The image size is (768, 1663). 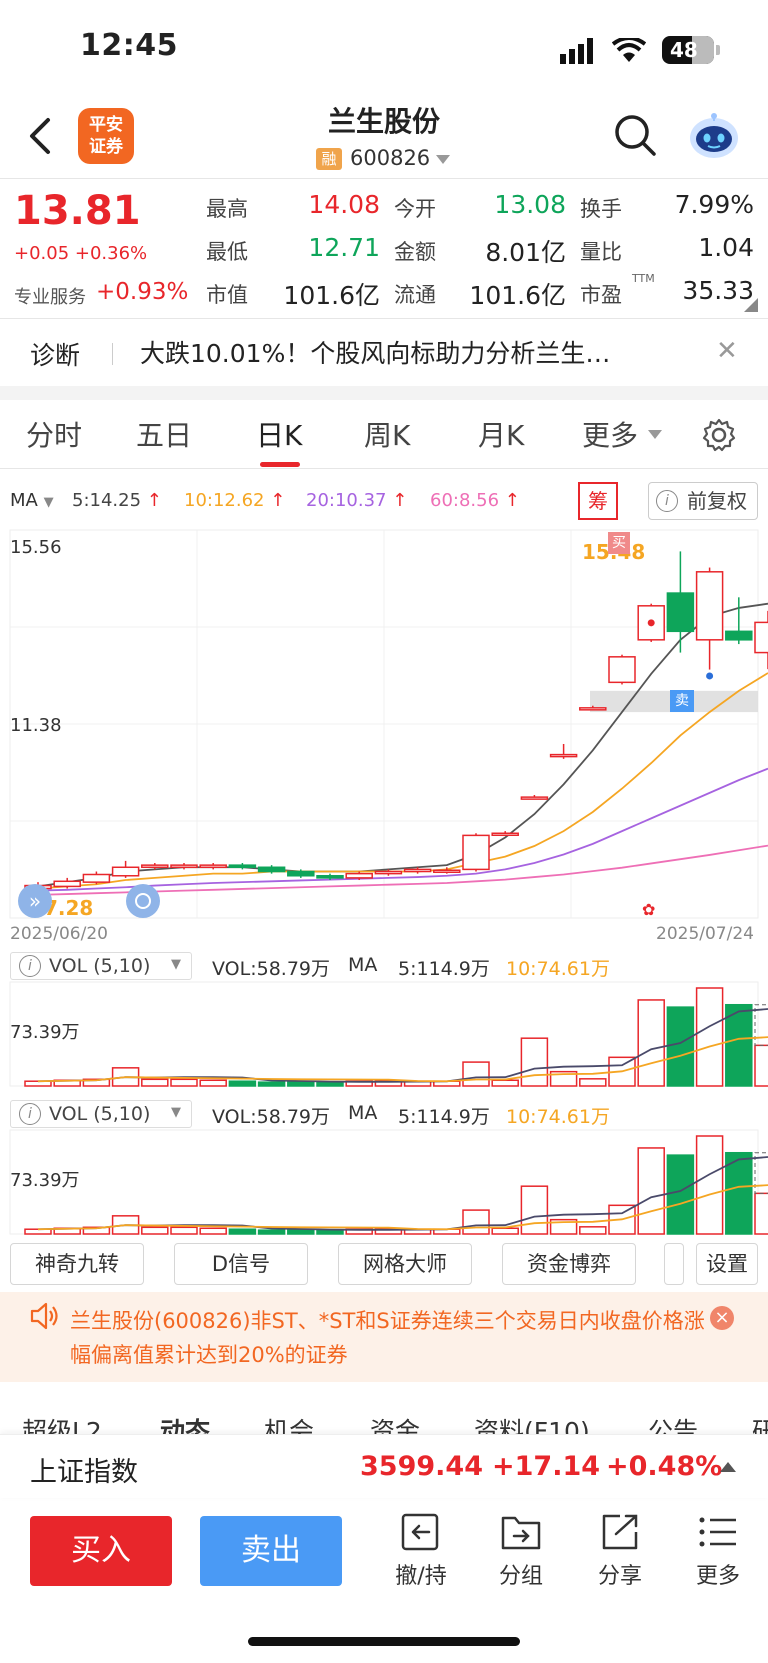 What do you see at coordinates (651, 623) in the screenshot?
I see `buy-dot` at bounding box center [651, 623].